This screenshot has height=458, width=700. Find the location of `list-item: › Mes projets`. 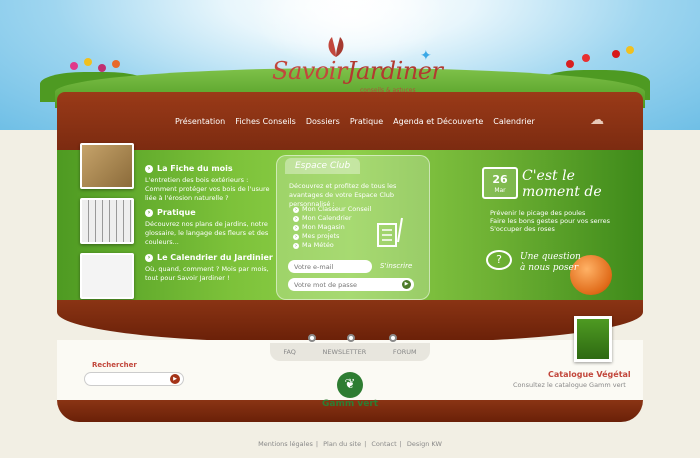

list-item: › Mes projets is located at coordinates (332, 236).